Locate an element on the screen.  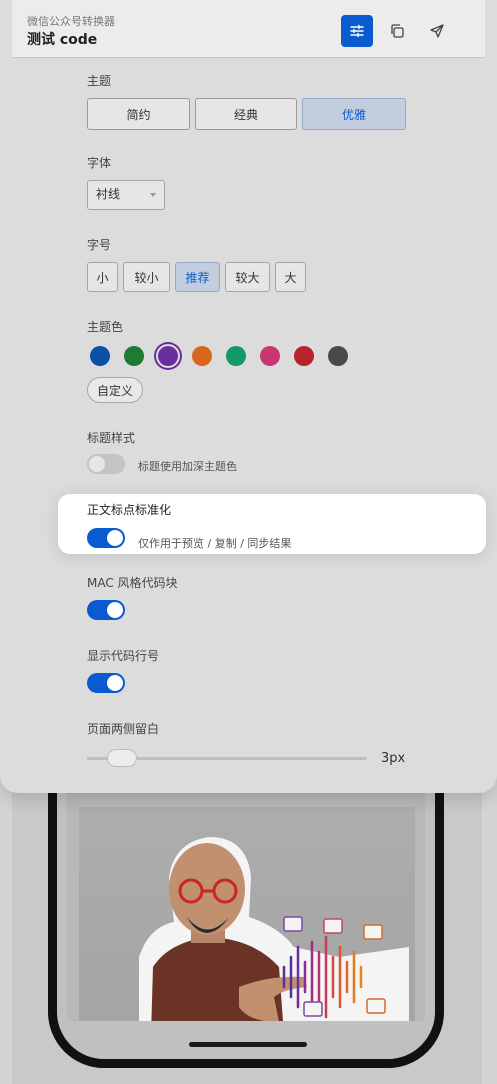
article-illustration is located at coordinates (247, 914).